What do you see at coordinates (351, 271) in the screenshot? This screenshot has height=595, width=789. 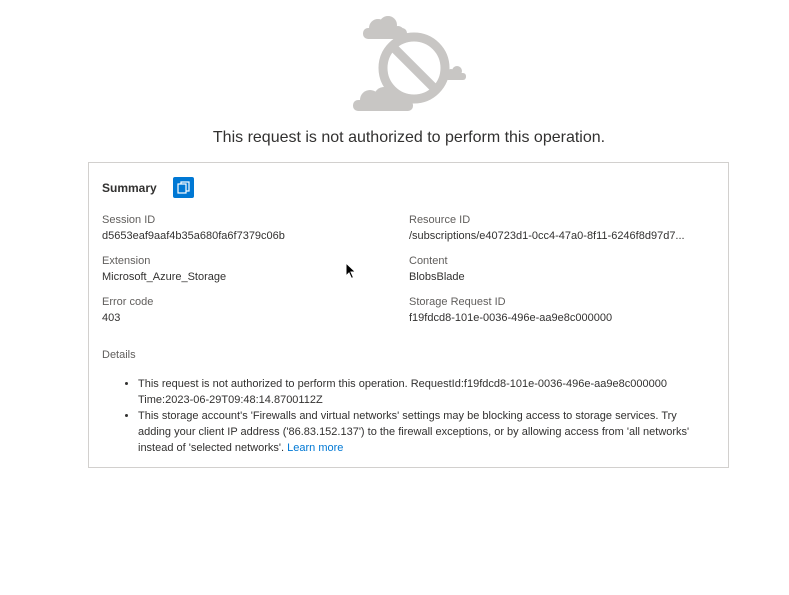 I see `mouse-cursor-icon` at bounding box center [351, 271].